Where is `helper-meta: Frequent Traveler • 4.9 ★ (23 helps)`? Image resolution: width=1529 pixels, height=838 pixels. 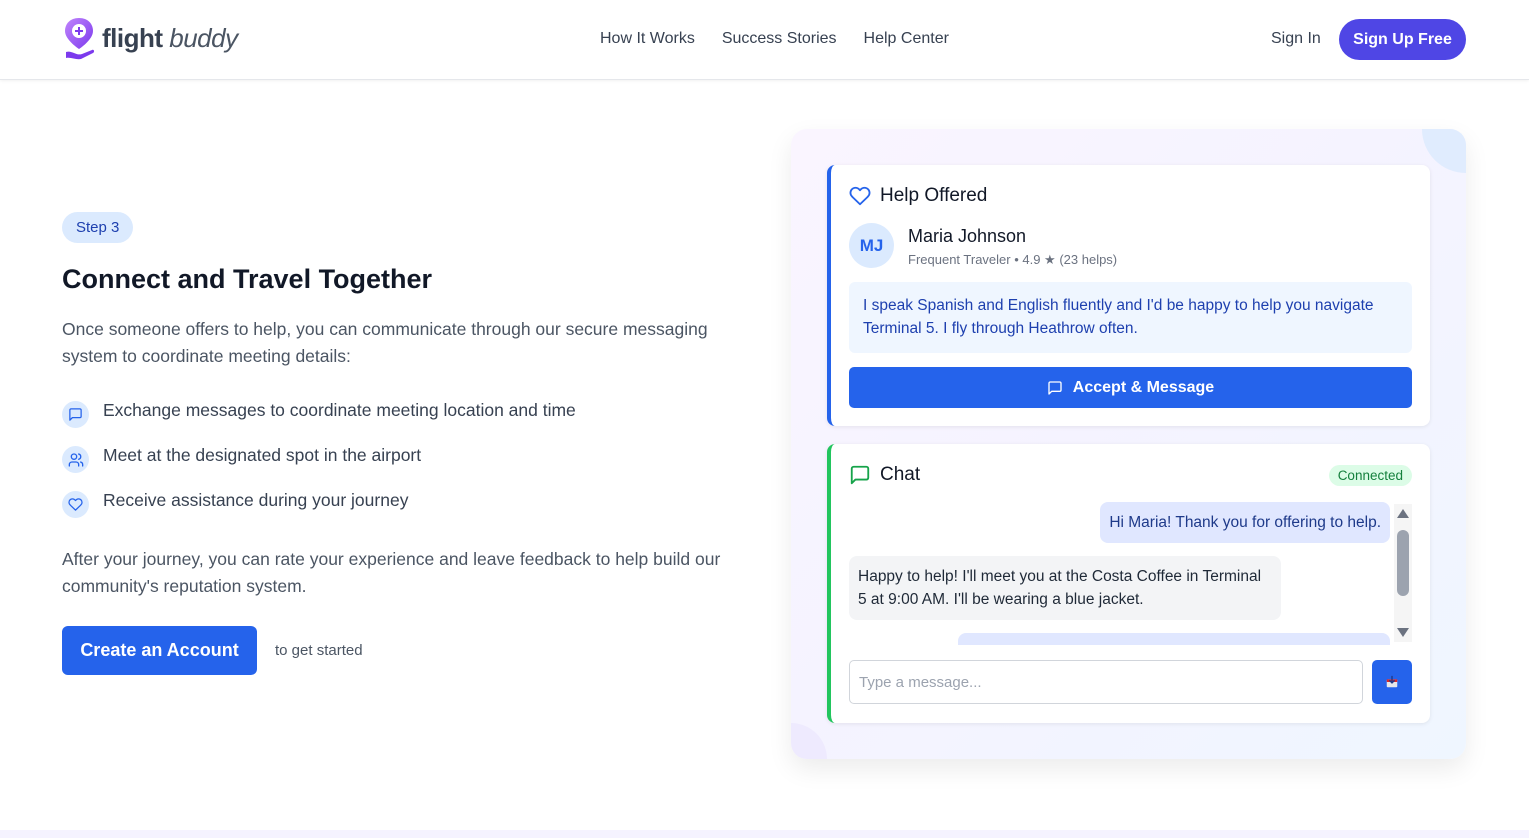 helper-meta: Frequent Traveler • 4.9 ★ (23 helps) is located at coordinates (1013, 259).